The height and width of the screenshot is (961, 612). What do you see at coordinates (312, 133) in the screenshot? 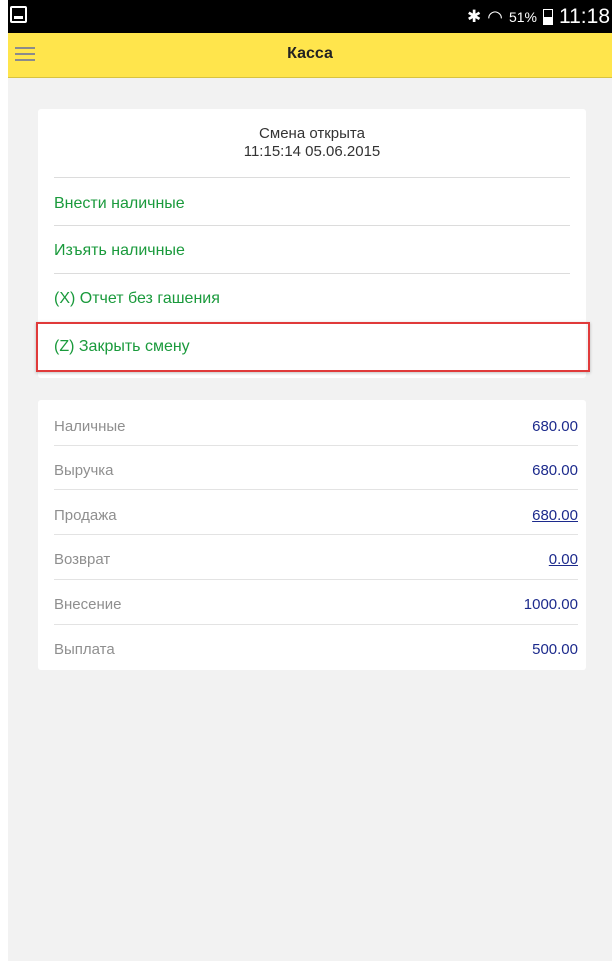
I see `shift-status-text: Смена открыта` at bounding box center [312, 133].